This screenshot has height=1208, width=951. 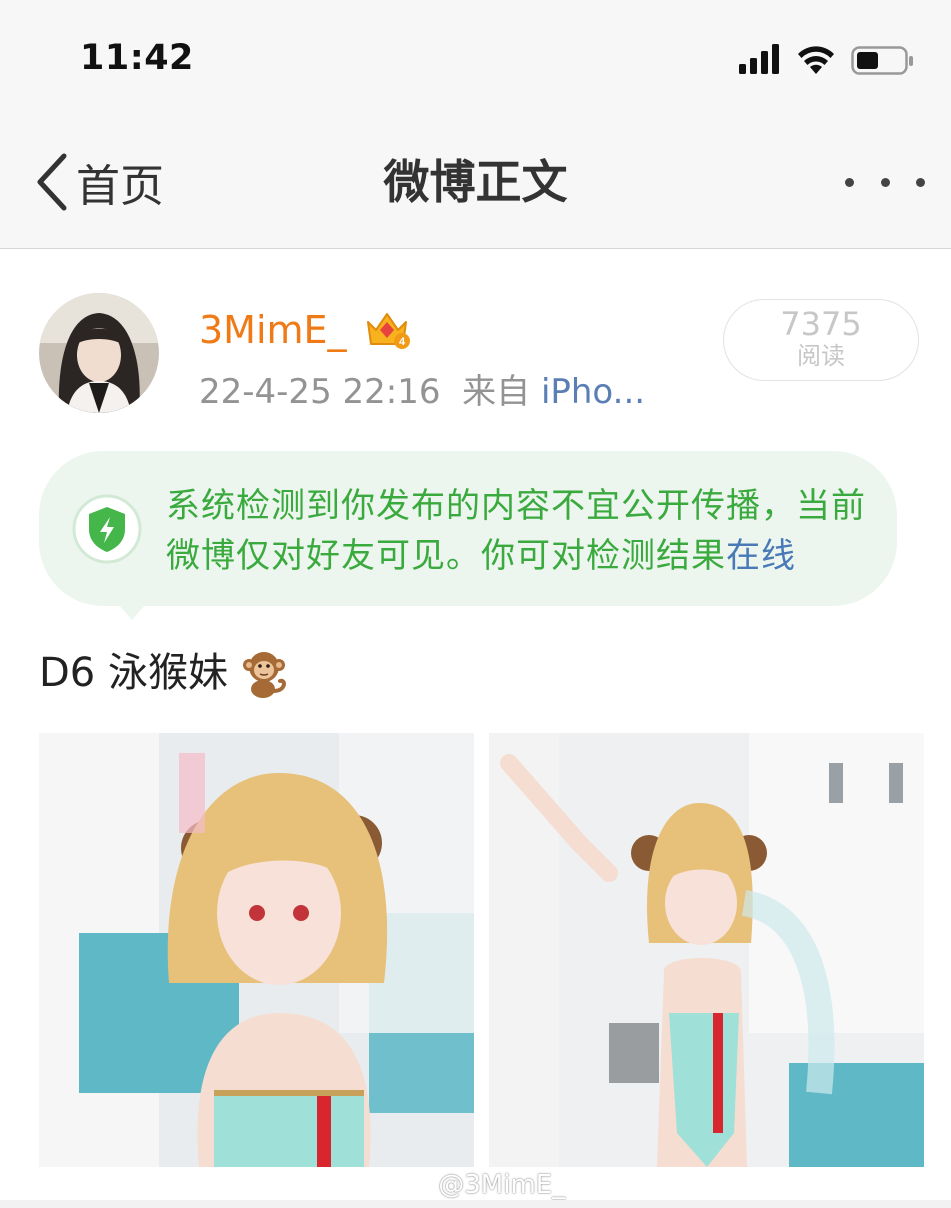 I want to click on svg-text: 4, so click(x=402, y=342).